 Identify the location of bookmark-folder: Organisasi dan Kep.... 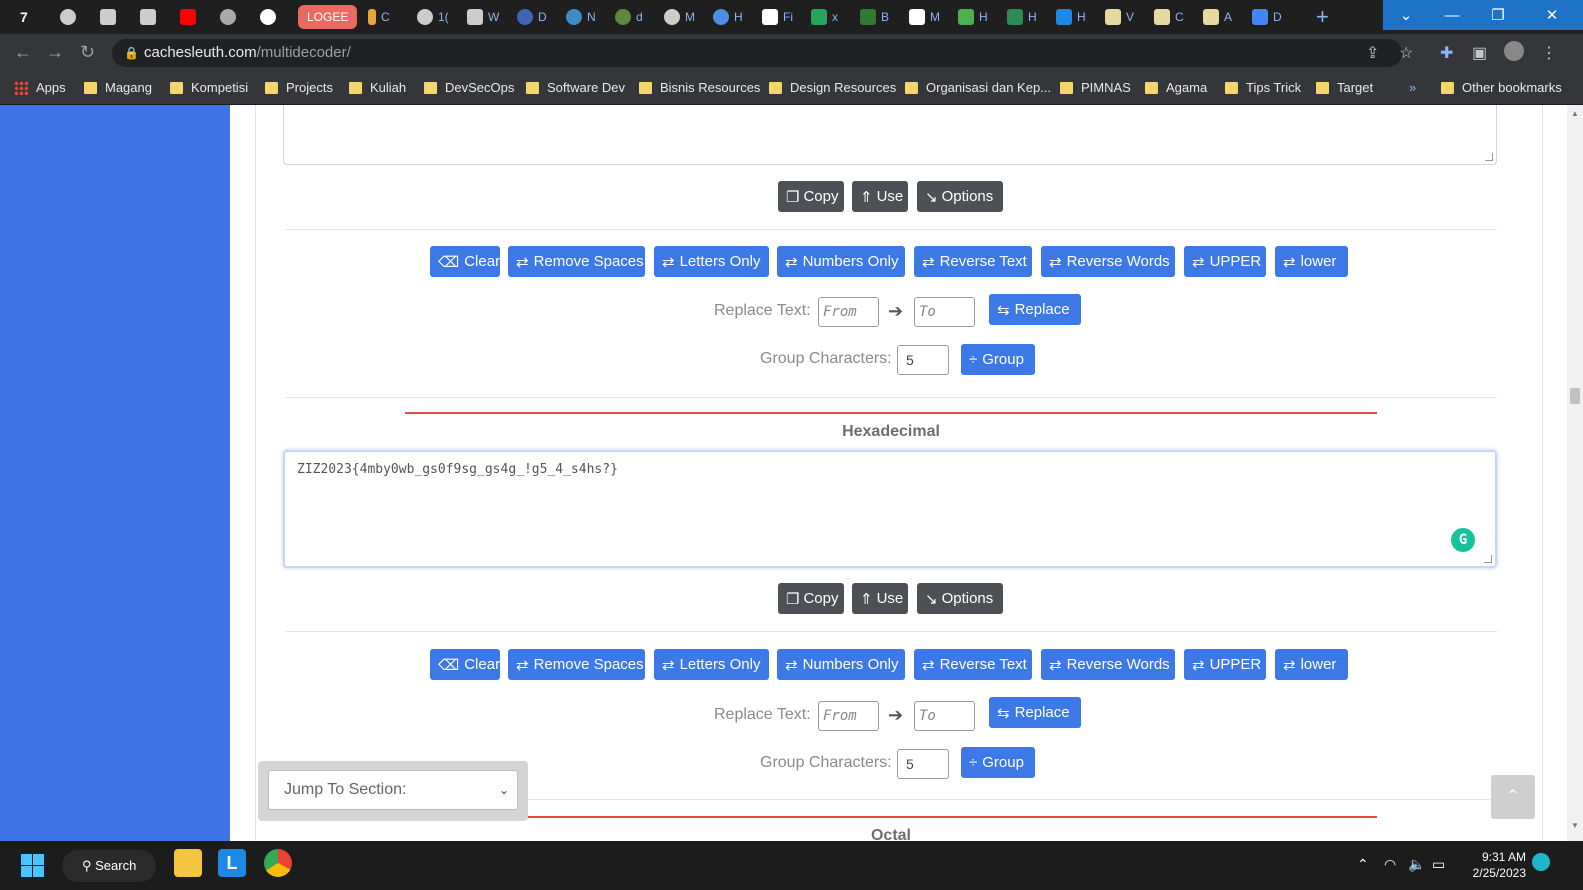
(978, 87).